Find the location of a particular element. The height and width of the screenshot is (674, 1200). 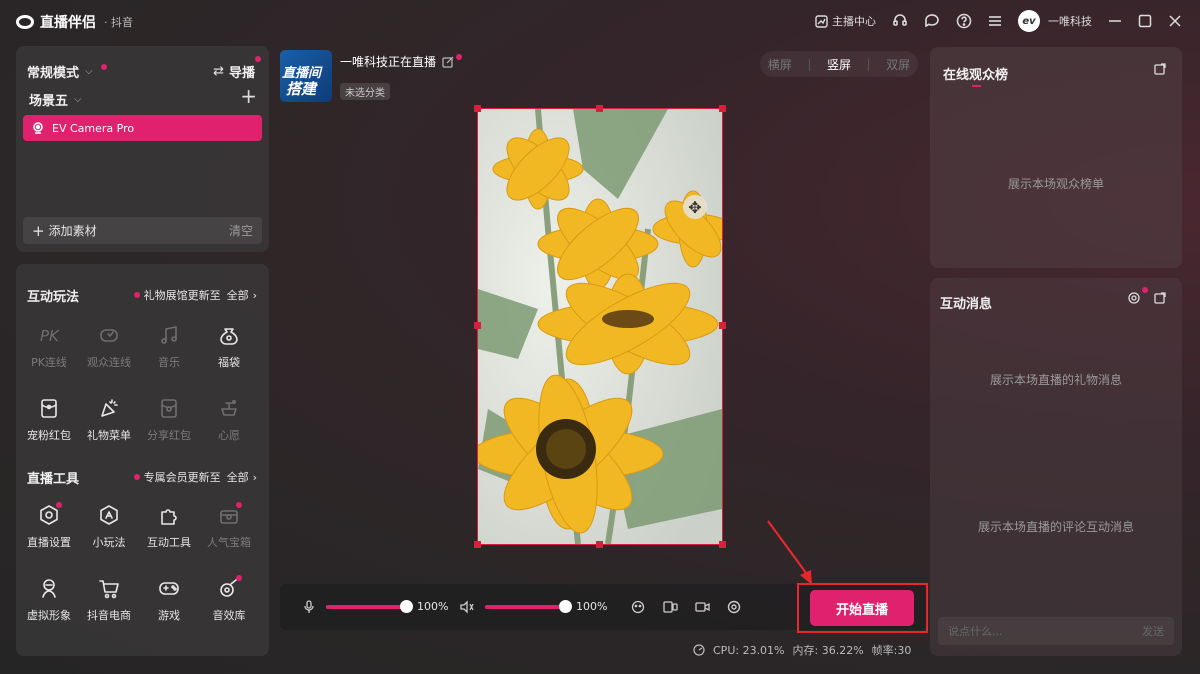

add-scene-icon: + is located at coordinates (248, 96).